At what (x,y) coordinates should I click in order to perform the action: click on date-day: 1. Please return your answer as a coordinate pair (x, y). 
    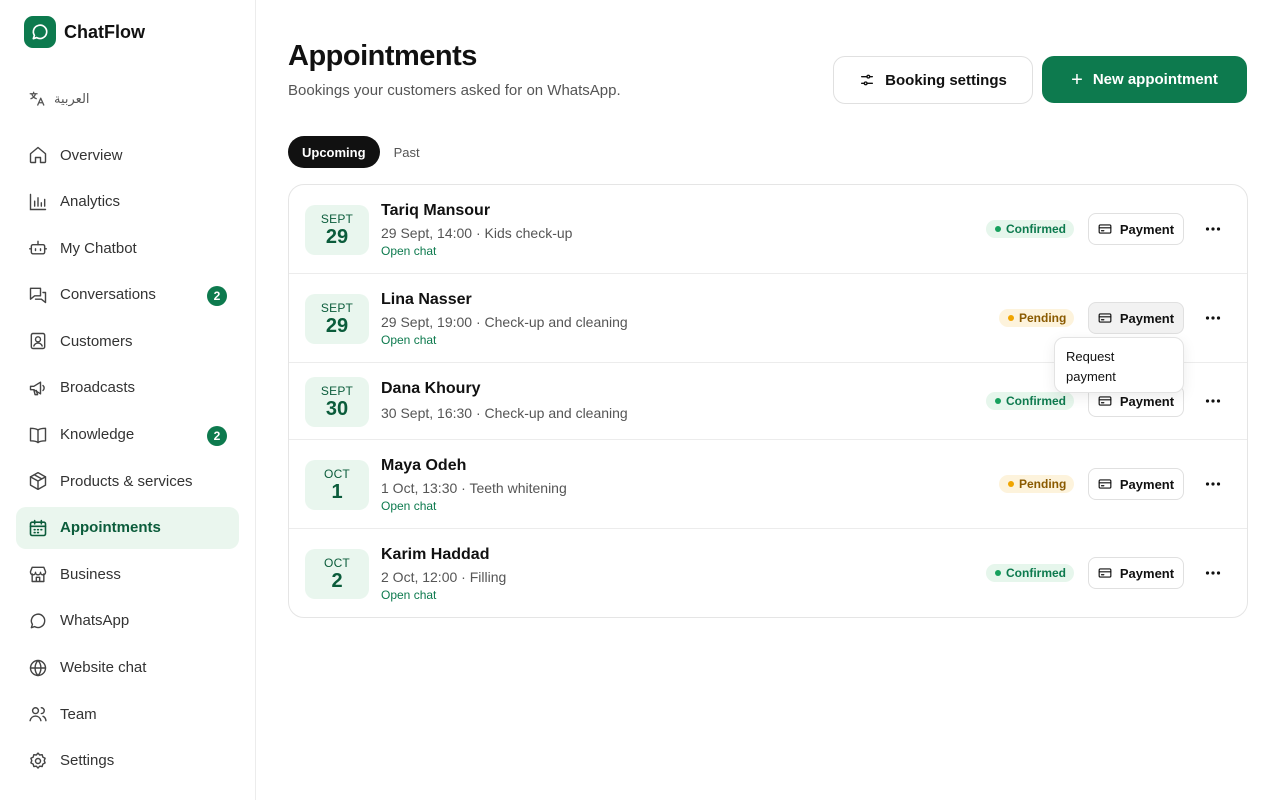
    Looking at the image, I should click on (337, 492).